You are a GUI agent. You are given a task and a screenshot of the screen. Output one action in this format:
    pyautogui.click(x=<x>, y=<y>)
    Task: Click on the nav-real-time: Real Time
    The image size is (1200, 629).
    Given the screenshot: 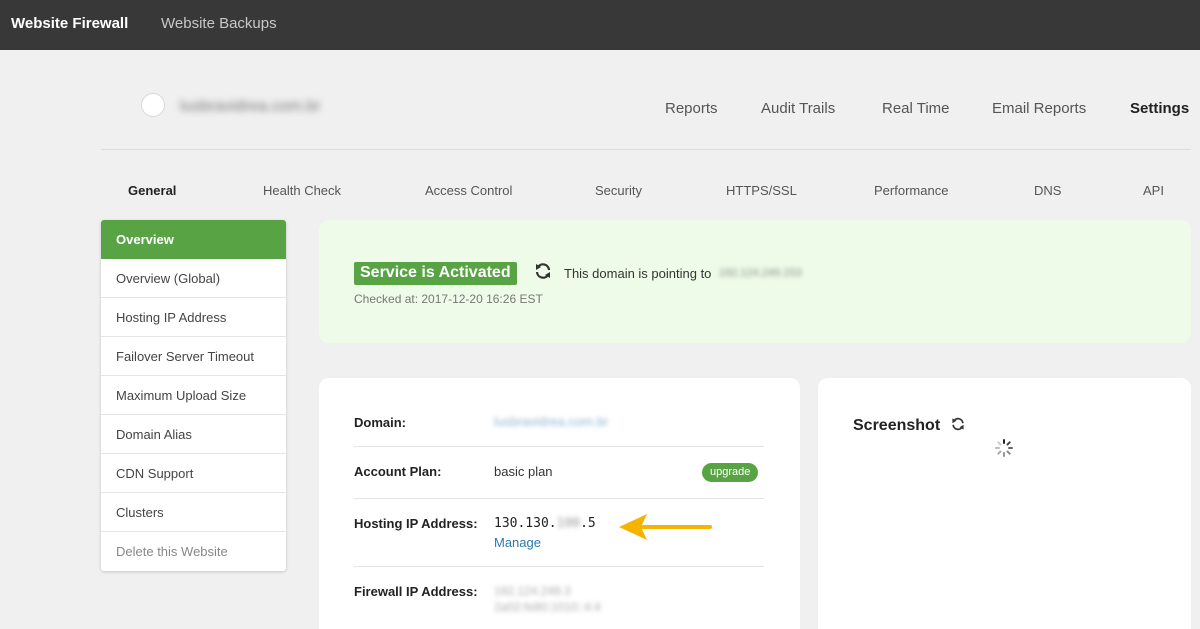 What is the action you would take?
    pyautogui.click(x=916, y=108)
    